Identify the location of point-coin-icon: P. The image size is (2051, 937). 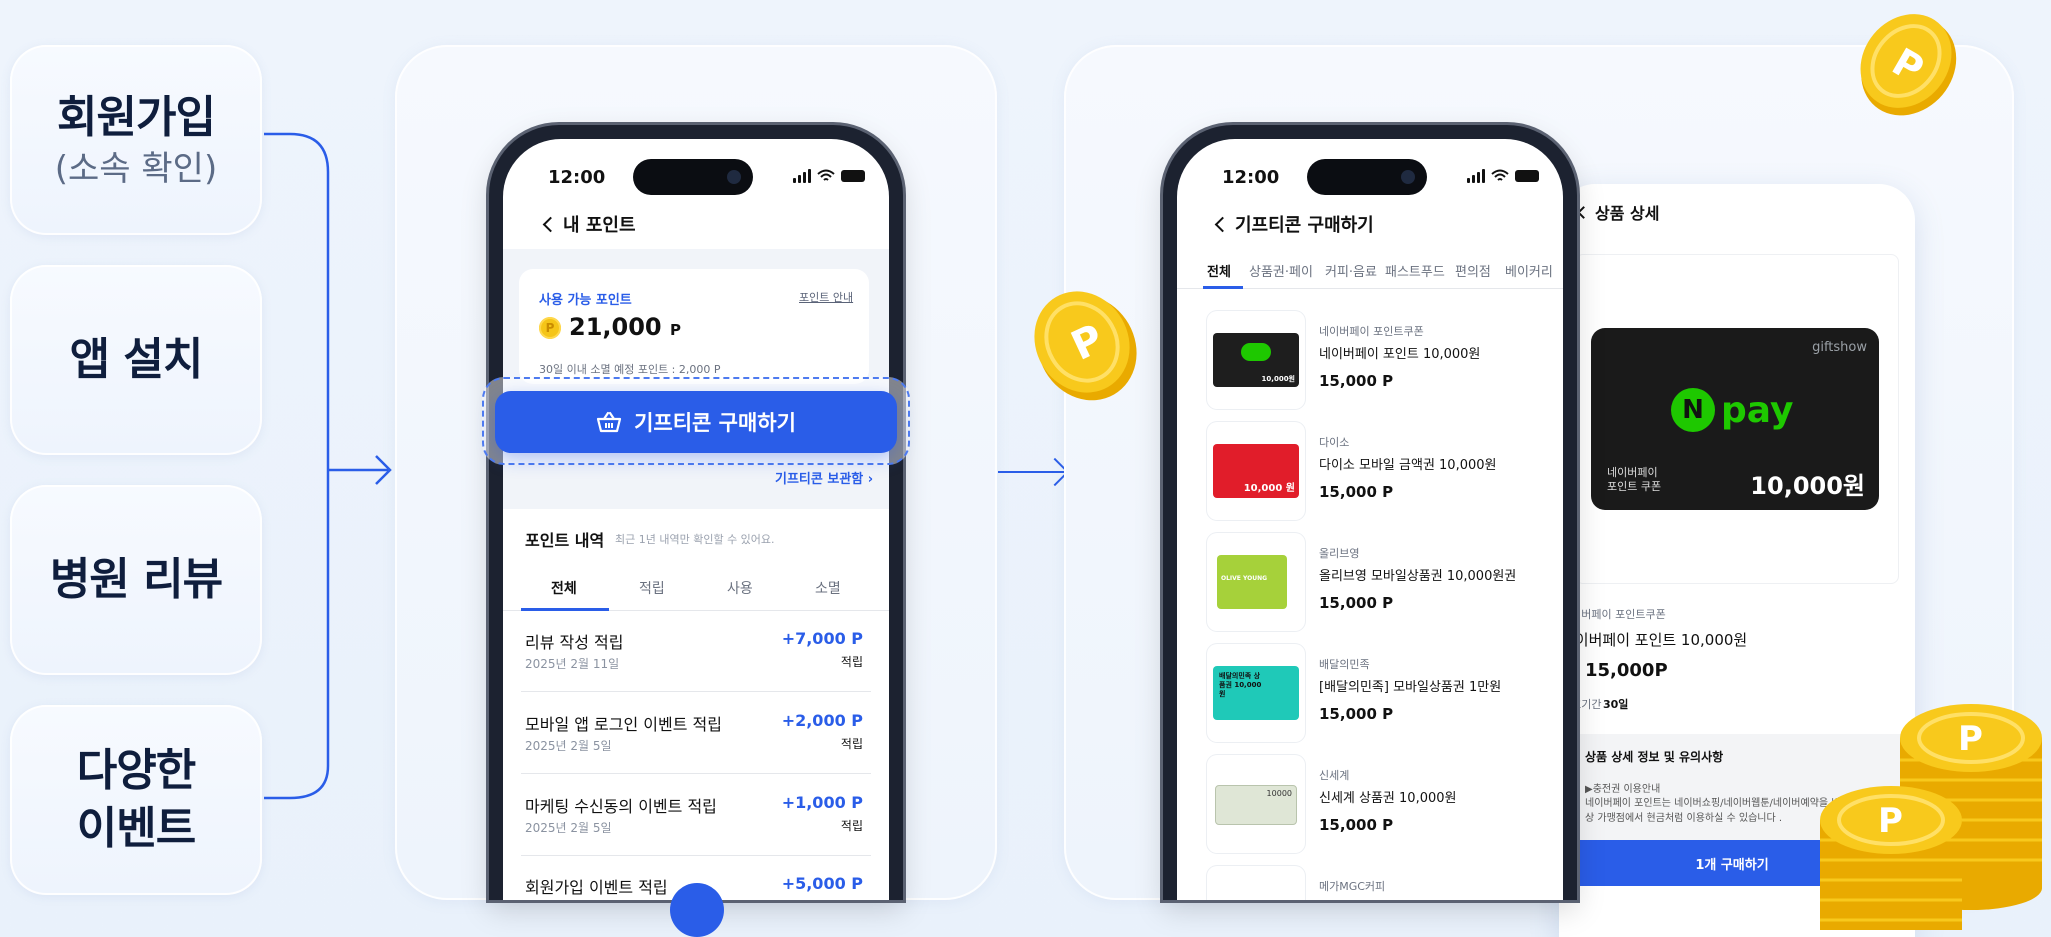
(550, 328).